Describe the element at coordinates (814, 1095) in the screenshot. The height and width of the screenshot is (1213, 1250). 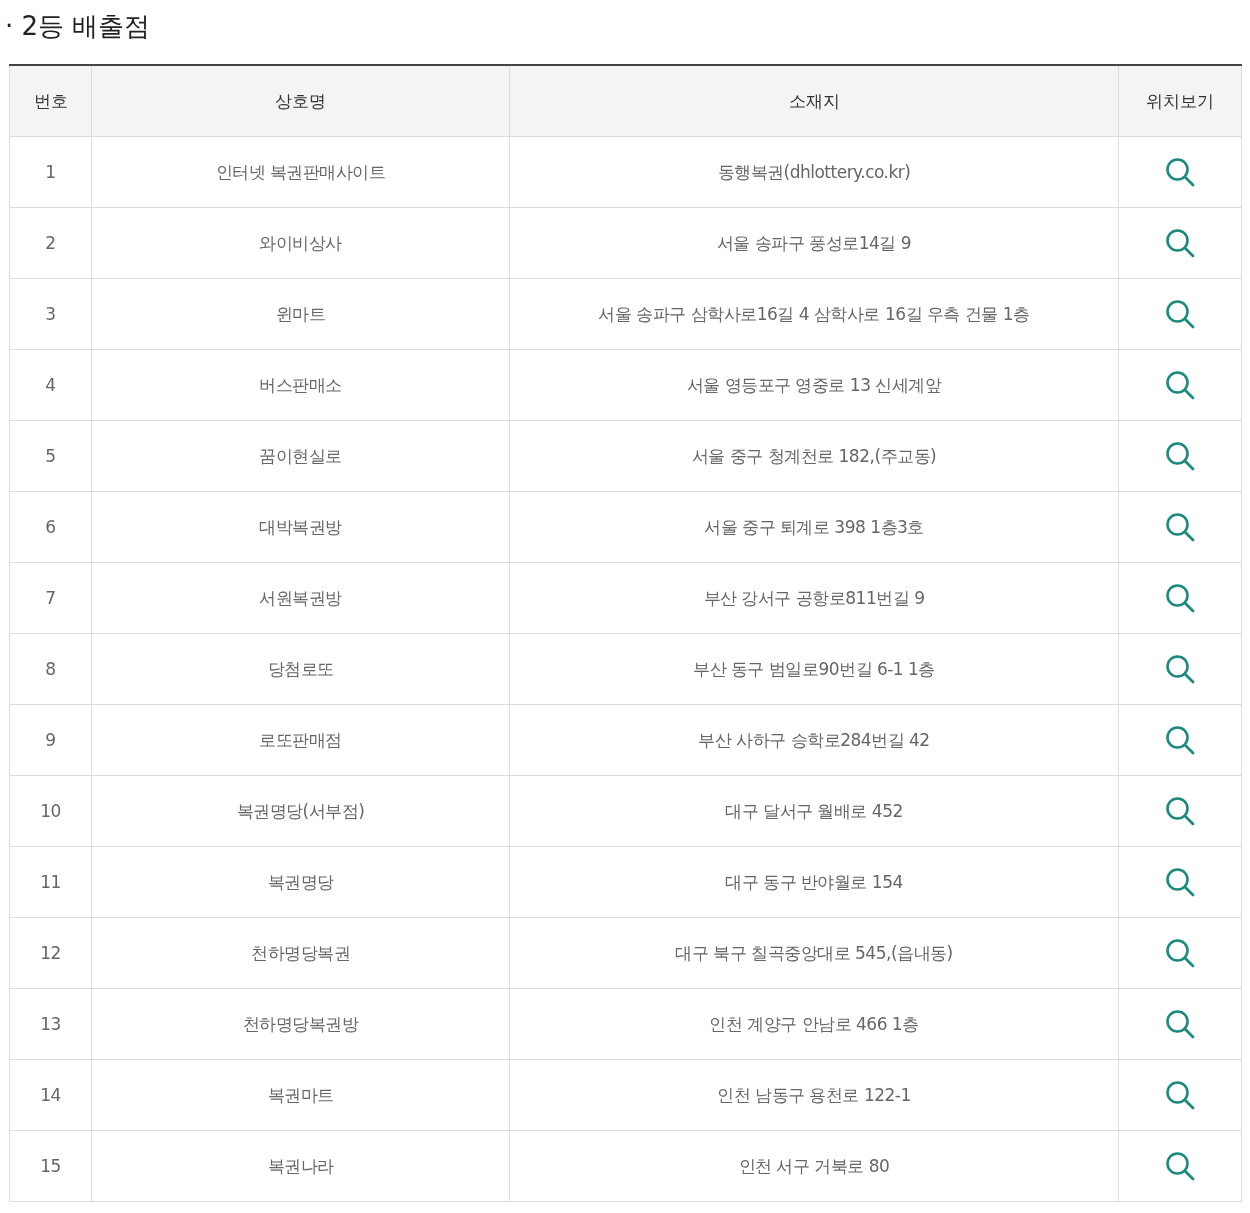
I see `address-cell: 인천 남동구 용천로 122-1` at that location.